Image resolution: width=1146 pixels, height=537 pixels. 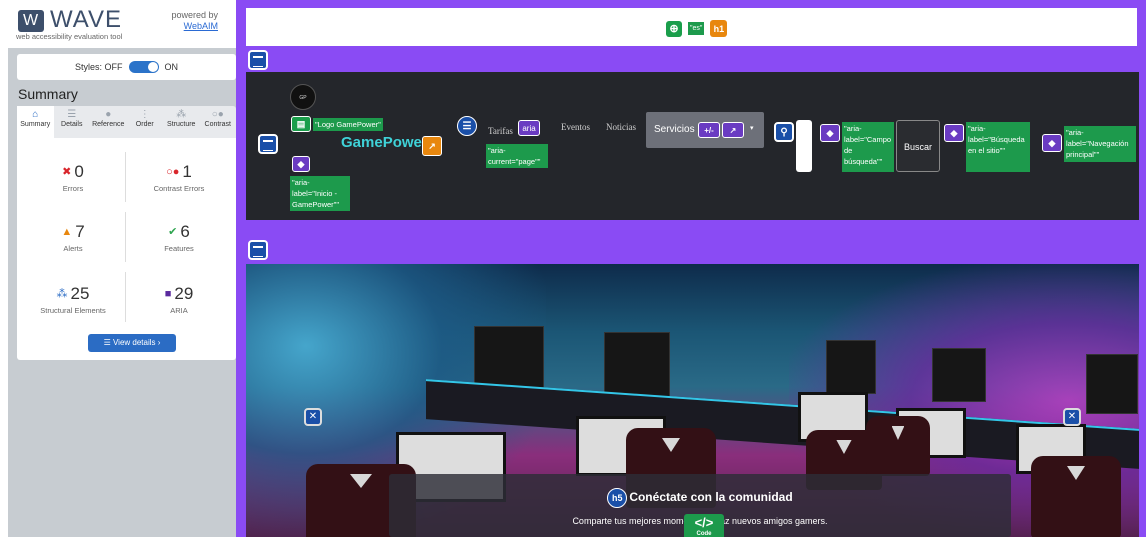 I want to click on lang-label: "es", so click(x=696, y=28).